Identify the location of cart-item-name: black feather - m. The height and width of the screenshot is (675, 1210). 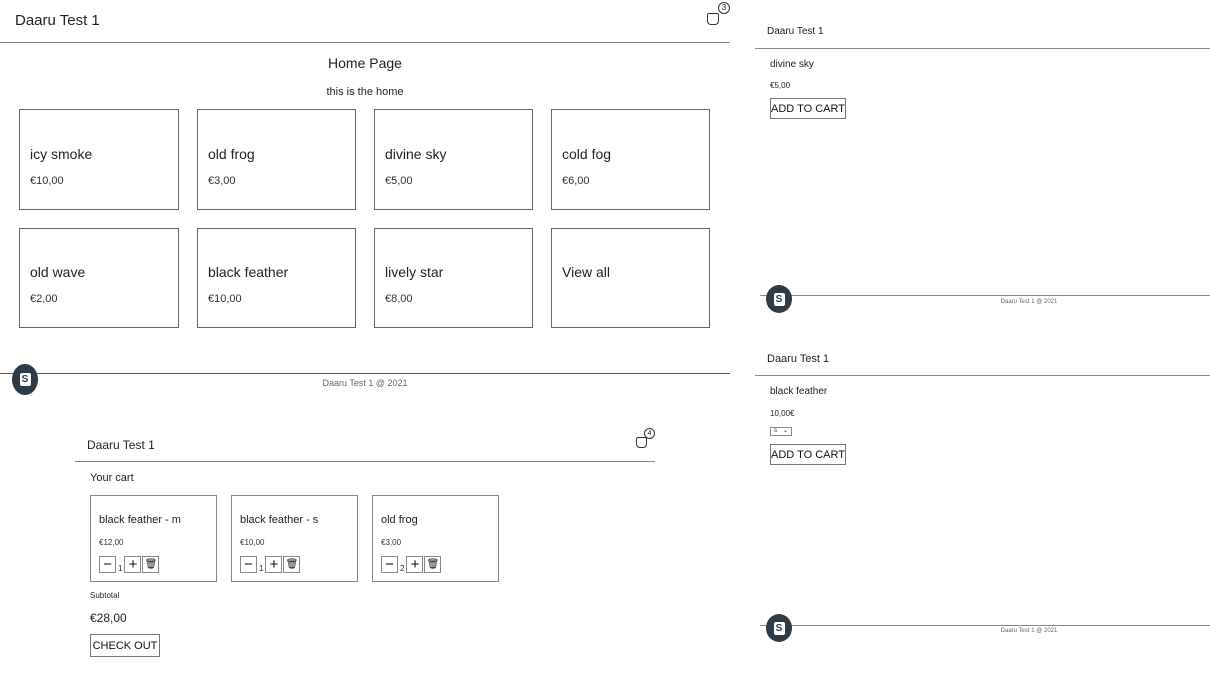
(140, 520).